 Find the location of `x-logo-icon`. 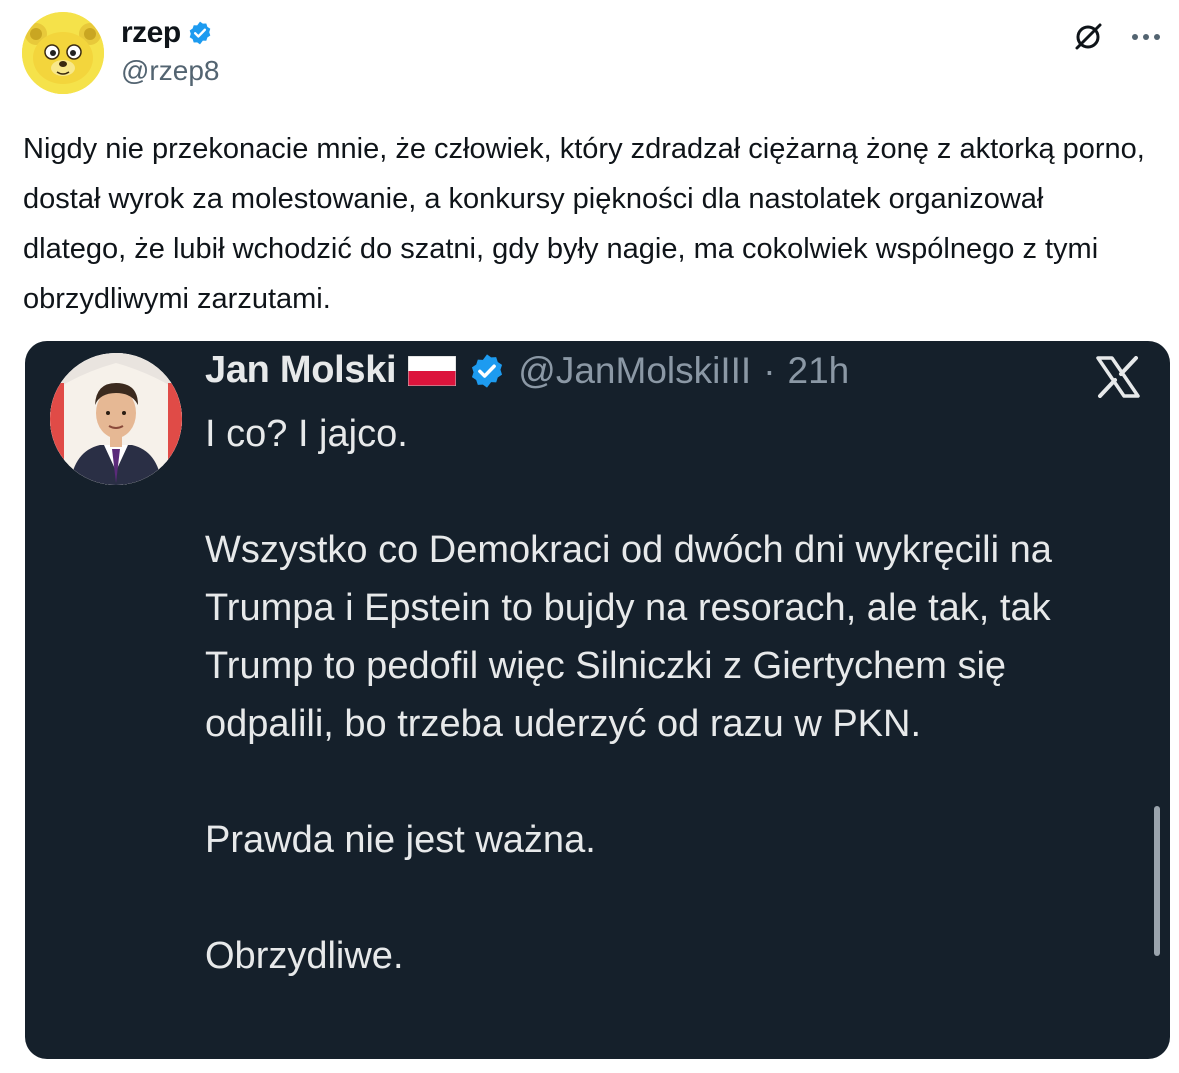

x-logo-icon is located at coordinates (1118, 377).